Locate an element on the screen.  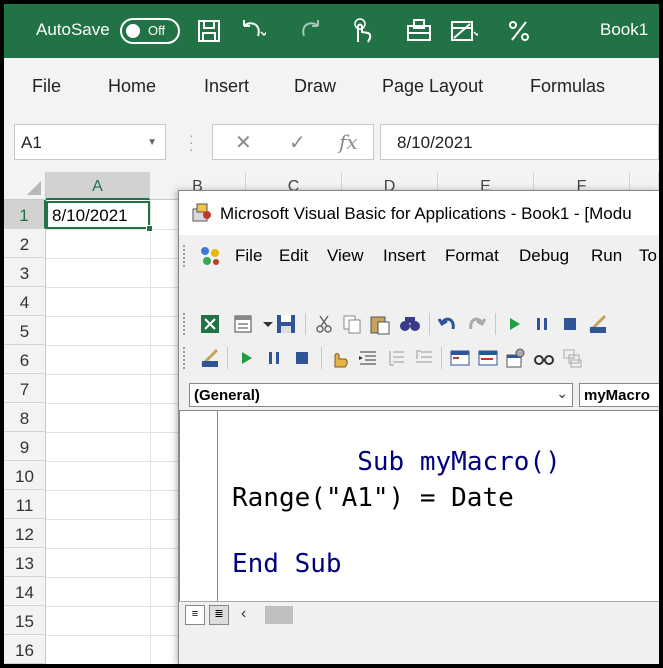
code-combos: (General) ⌄ myMacro is located at coordinates (419, 394).